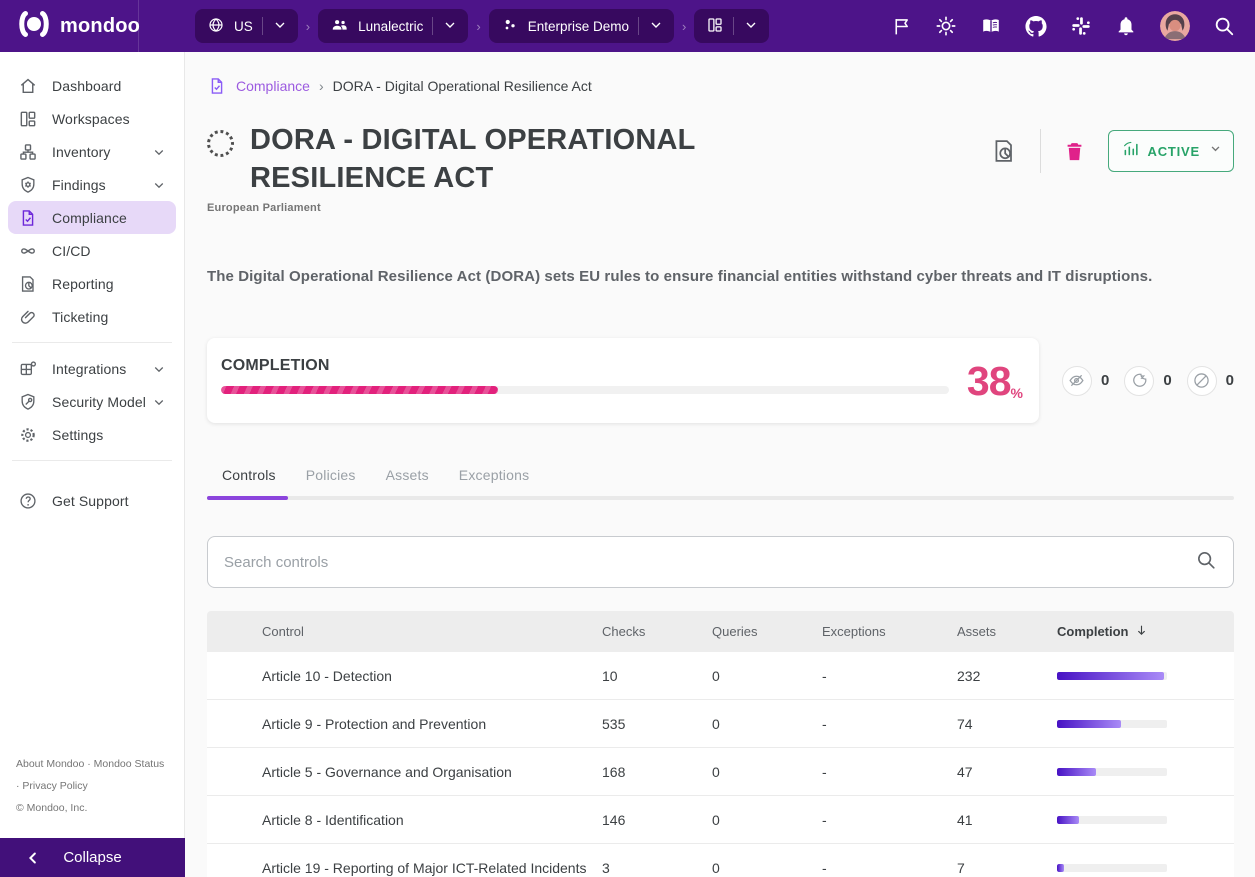 This screenshot has height=877, width=1255. I want to click on sidebar-item-settings: Settings, so click(92, 434).